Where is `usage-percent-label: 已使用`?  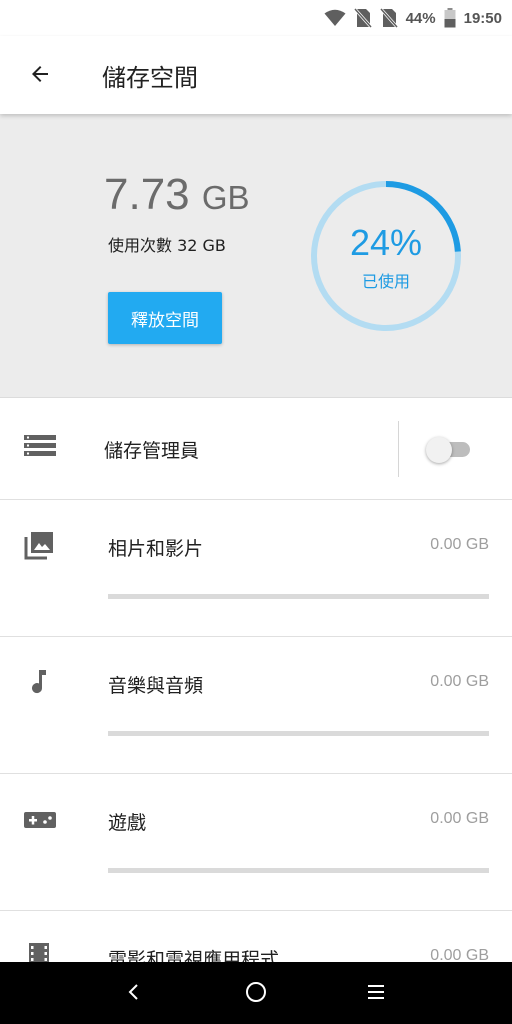 usage-percent-label: 已使用 is located at coordinates (385, 281).